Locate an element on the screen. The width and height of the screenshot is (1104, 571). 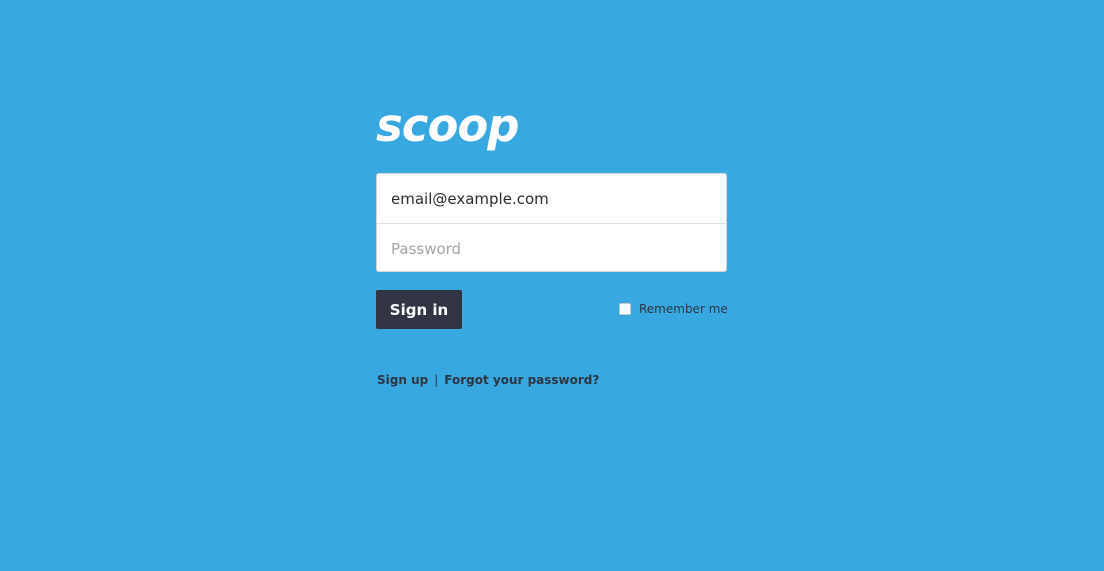
login-fields is located at coordinates (551, 222).